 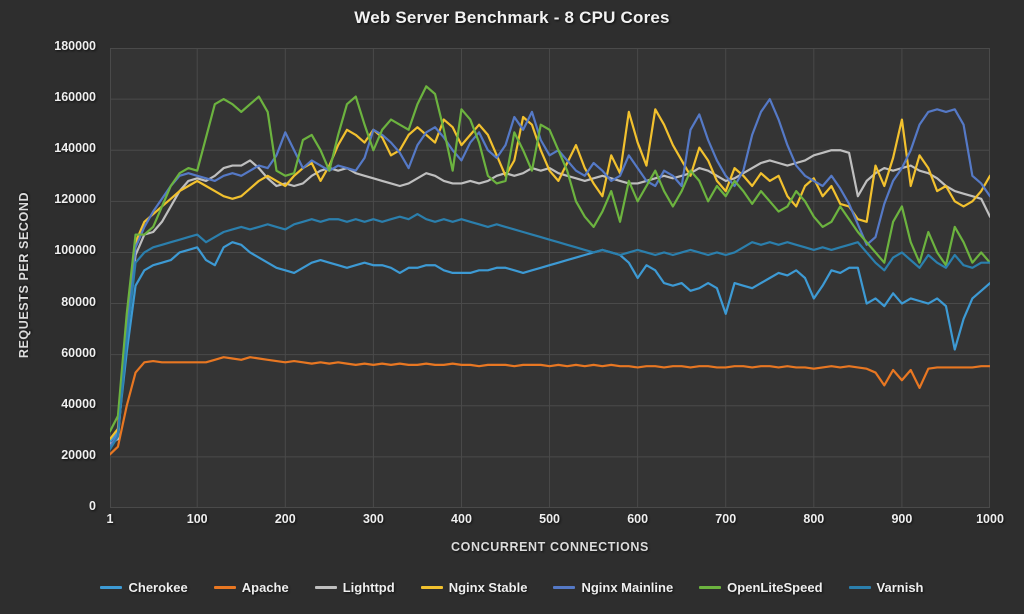 I want to click on legend-item: Nginx Stable, so click(x=474, y=587).